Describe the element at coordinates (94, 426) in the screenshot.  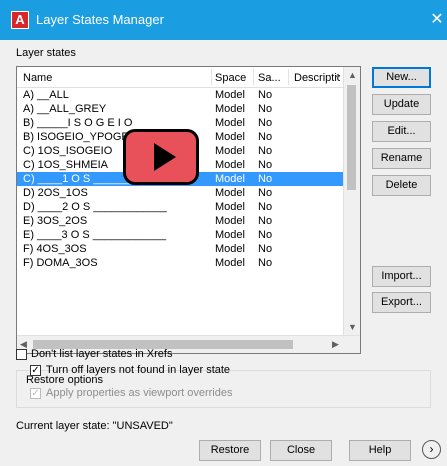
I see `current-layer-state: Current layer state: "UNSAVED"` at that location.